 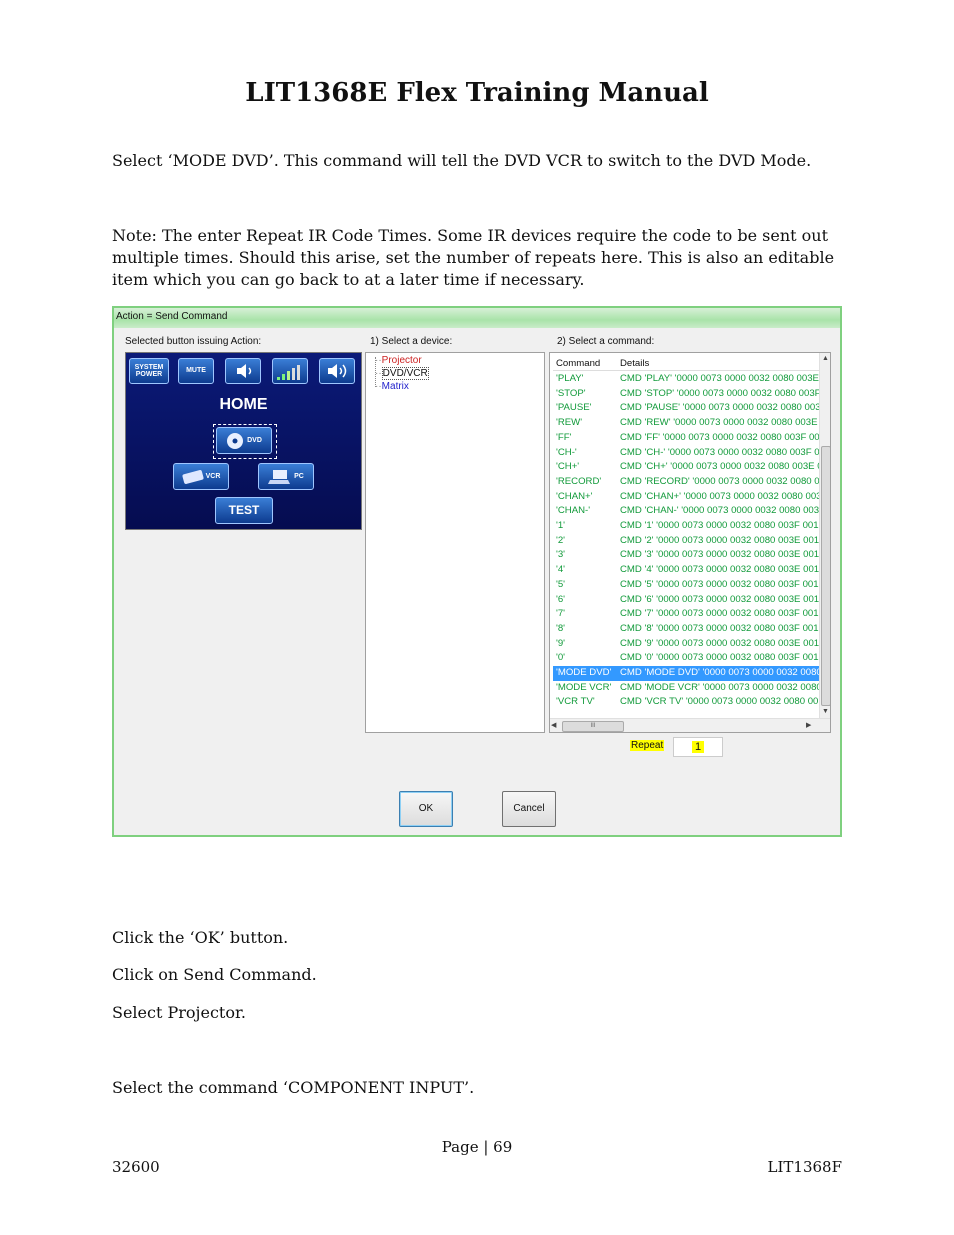 I want to click on volume-down-button, so click(x=243, y=371).